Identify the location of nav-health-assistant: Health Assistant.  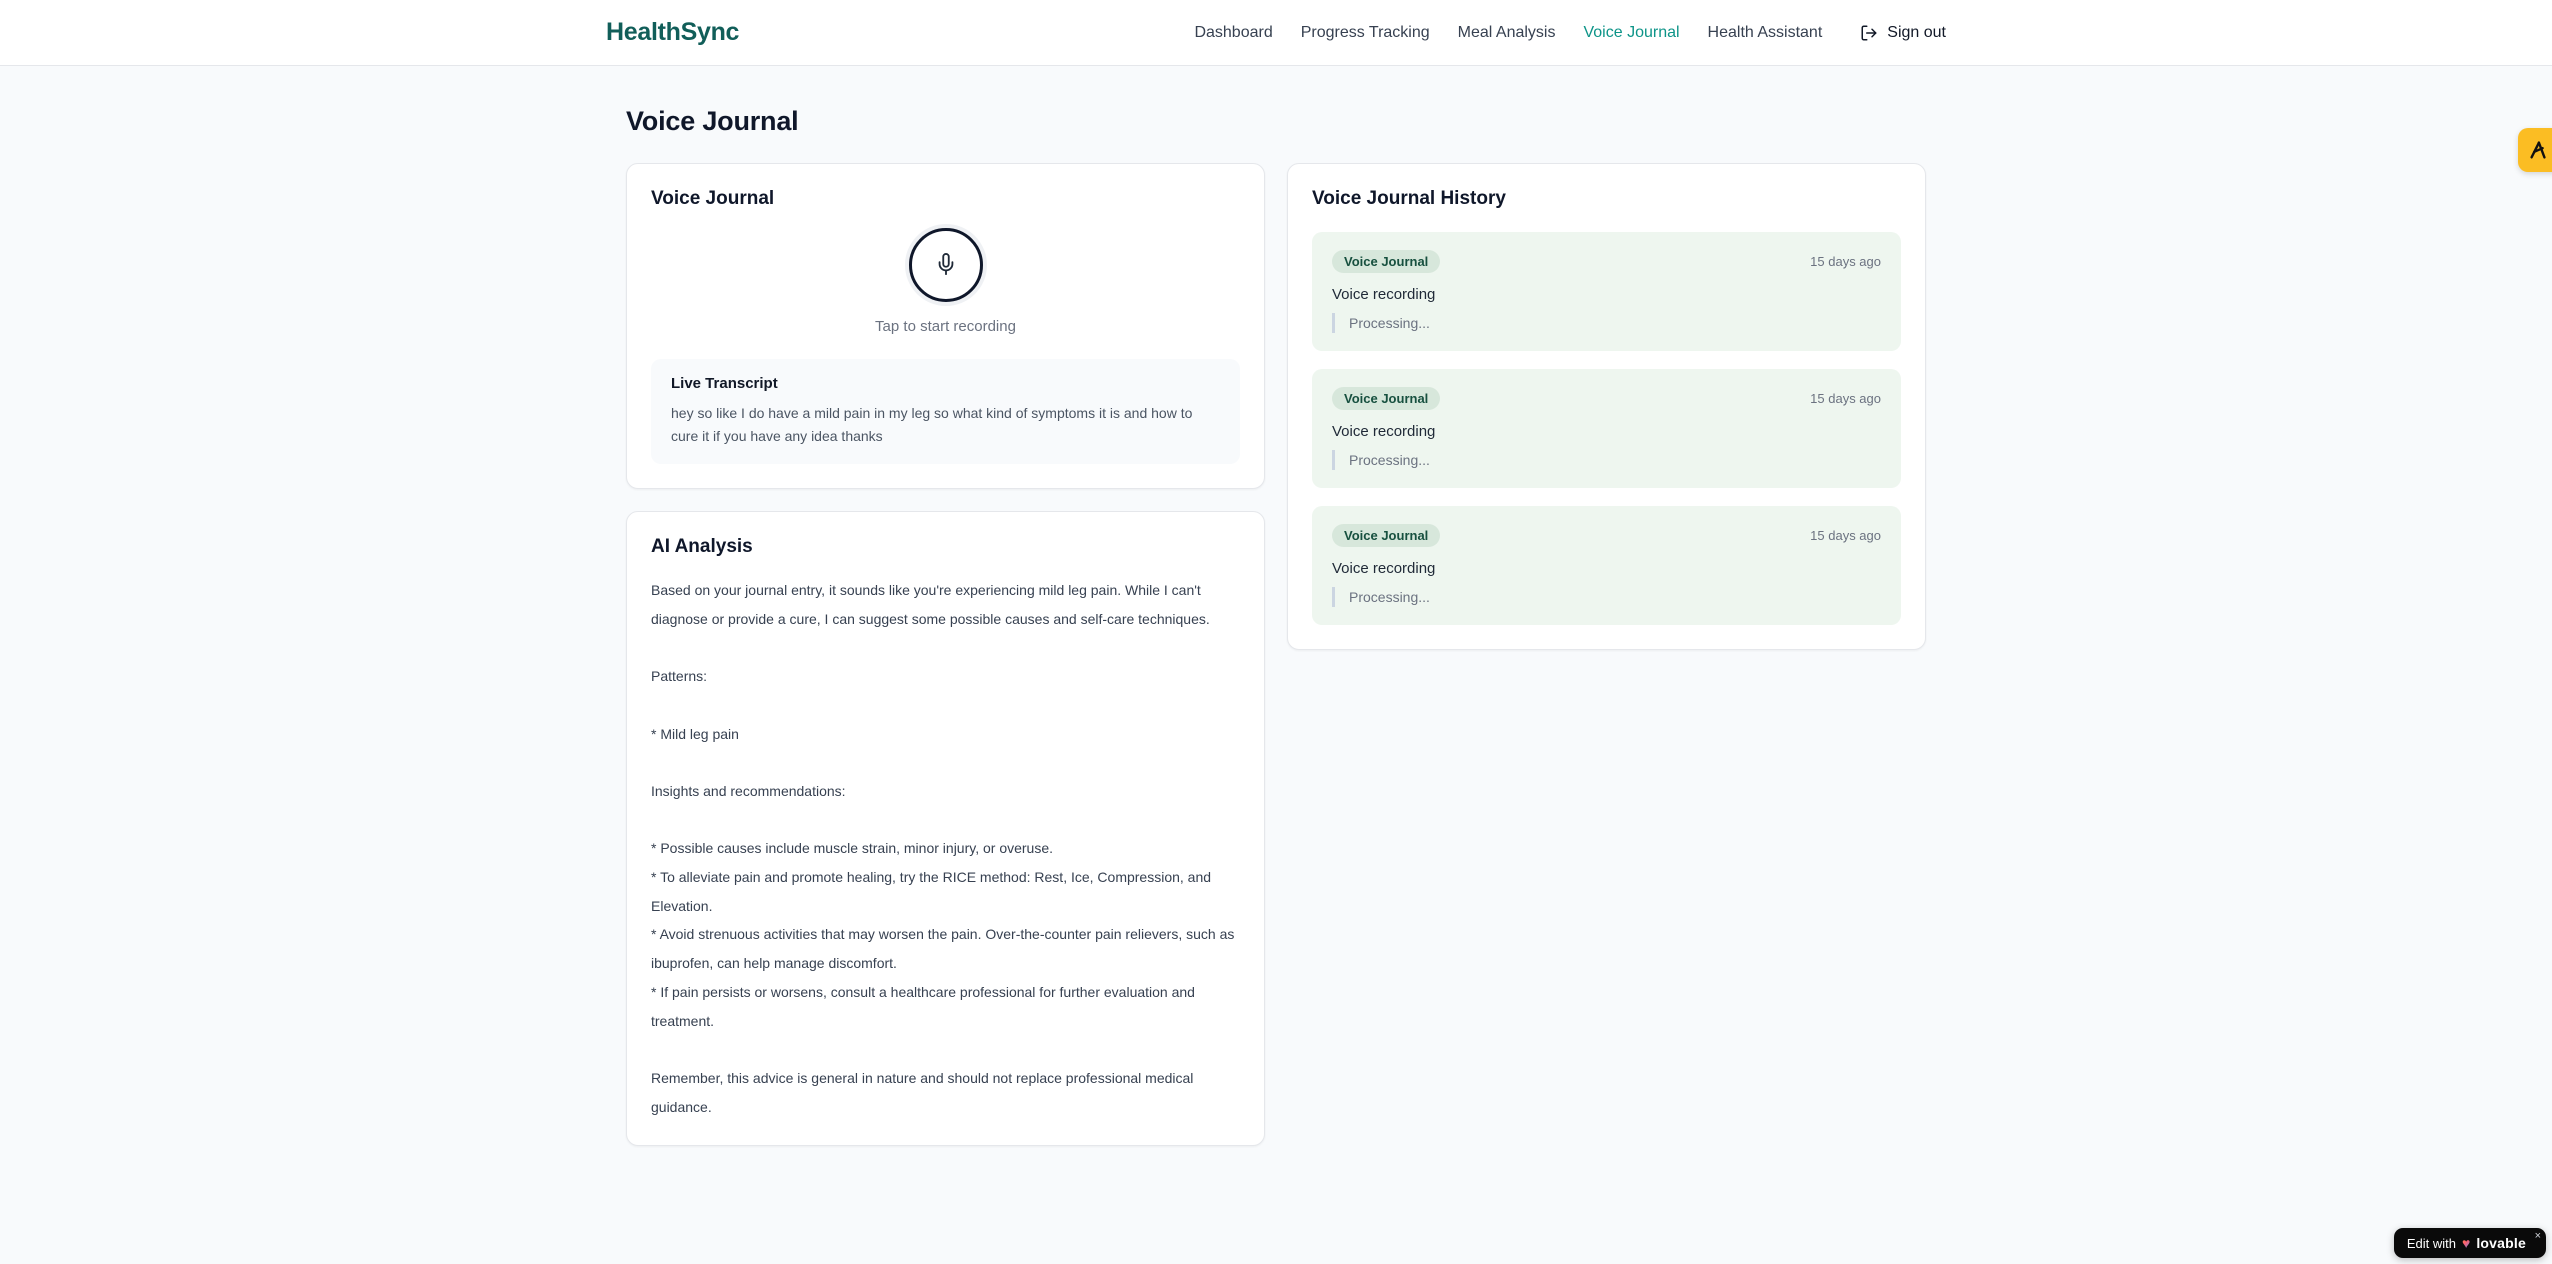
(1765, 33).